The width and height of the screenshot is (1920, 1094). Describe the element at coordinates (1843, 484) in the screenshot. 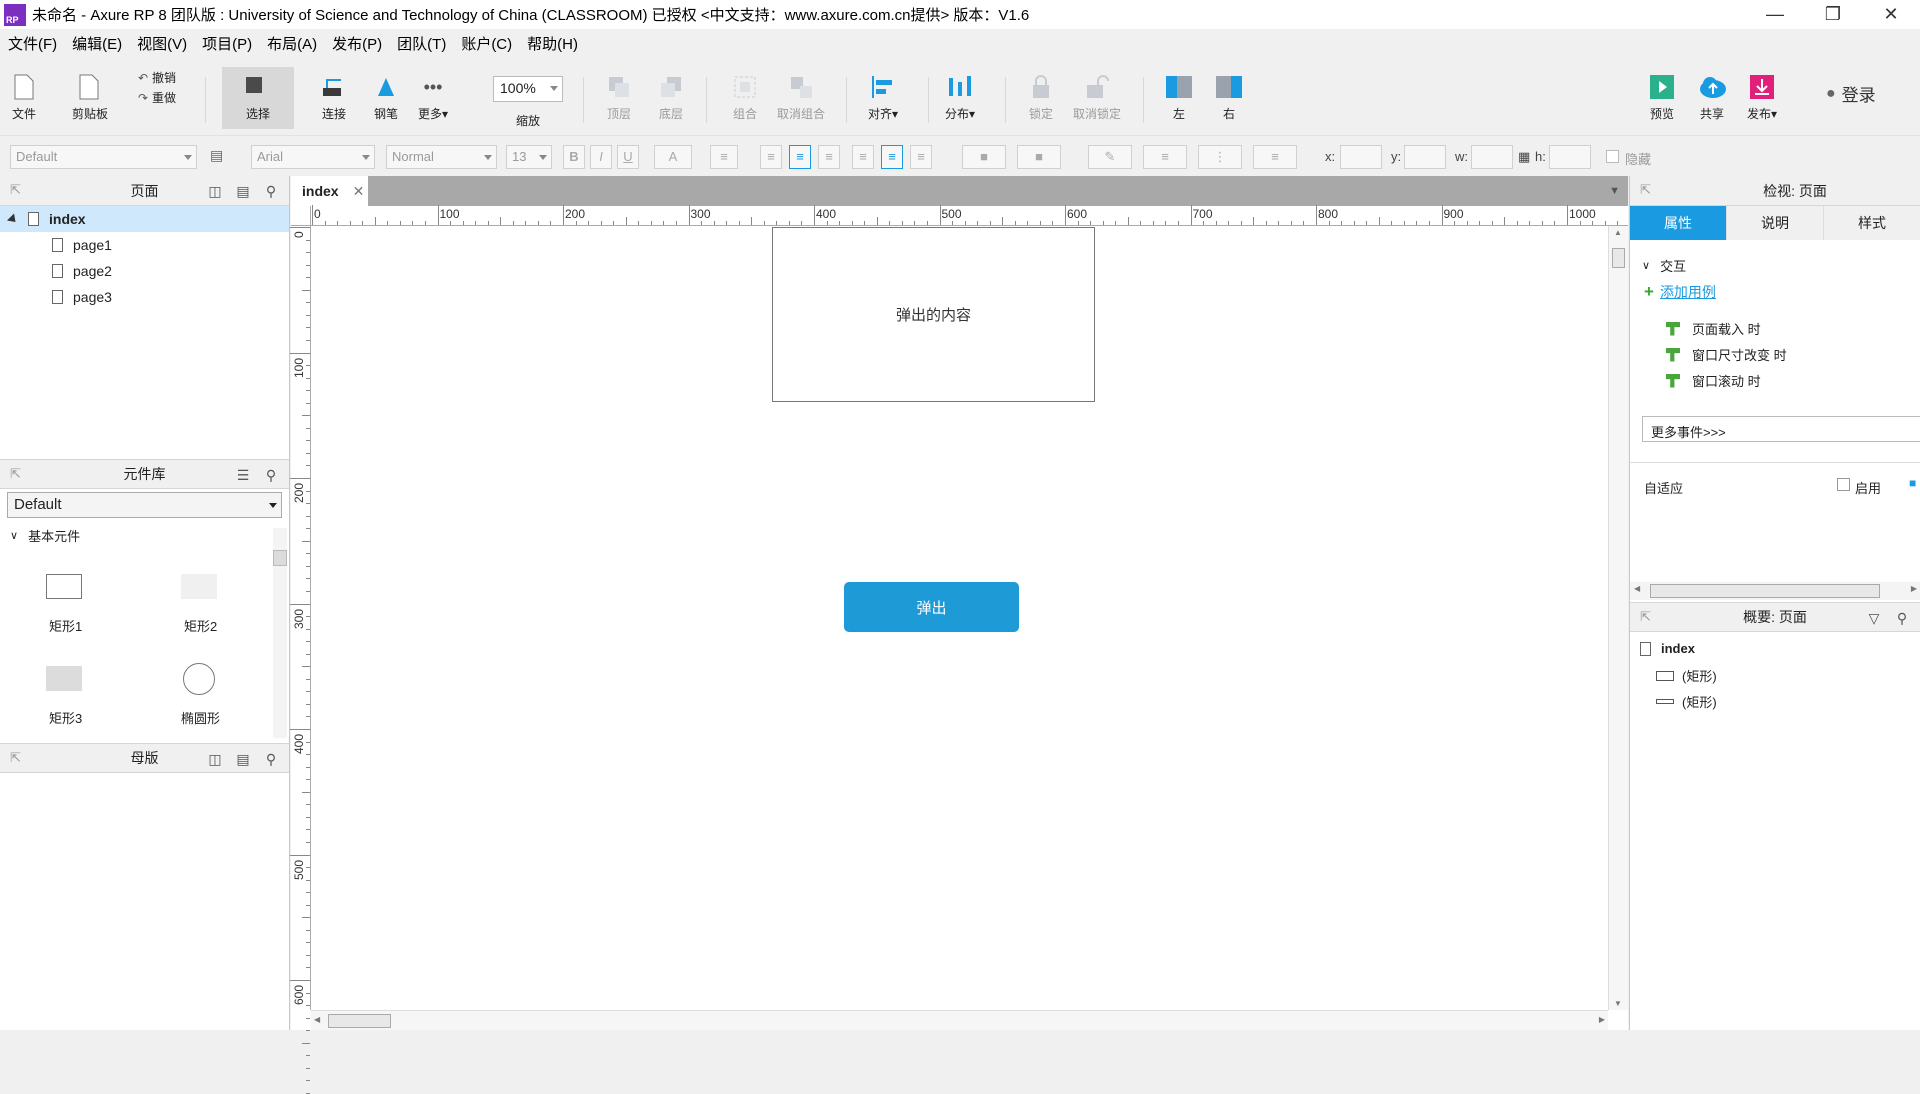

I see `enable-adaptive-checkbox` at that location.